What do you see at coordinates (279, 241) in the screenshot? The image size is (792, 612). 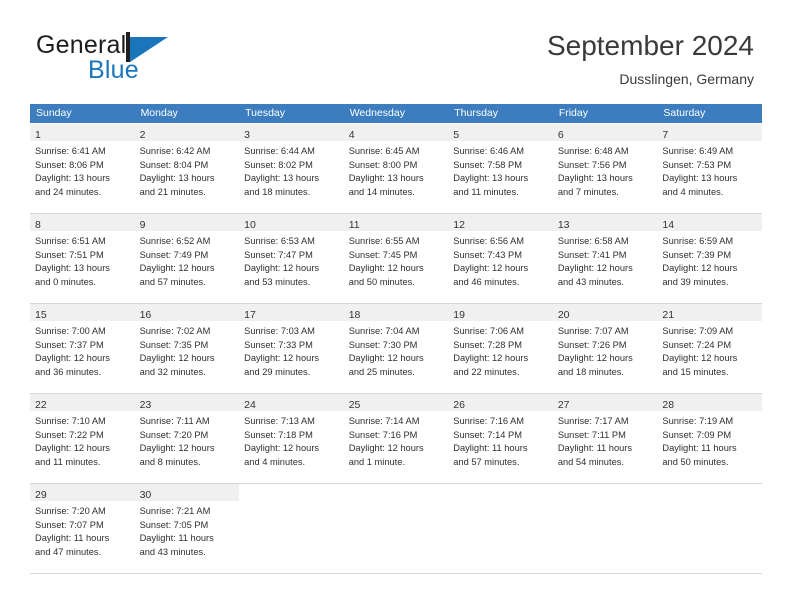 I see `sunrise-text: Sunrise: 6:53 AM` at bounding box center [279, 241].